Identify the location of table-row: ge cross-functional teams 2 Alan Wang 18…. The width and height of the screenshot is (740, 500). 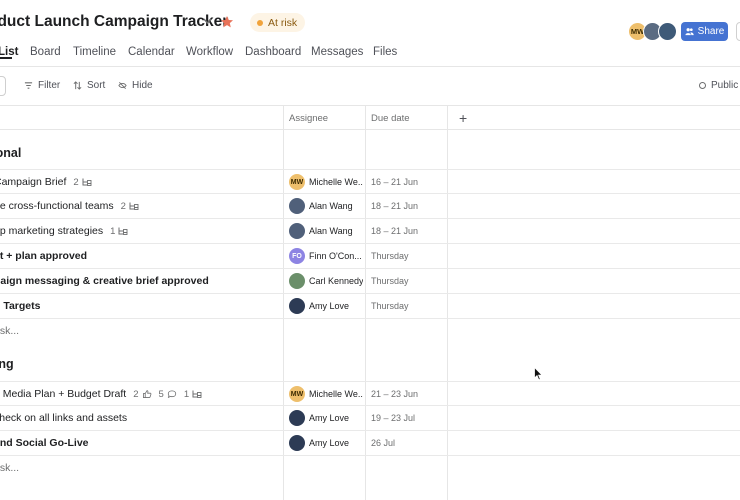
(370, 206).